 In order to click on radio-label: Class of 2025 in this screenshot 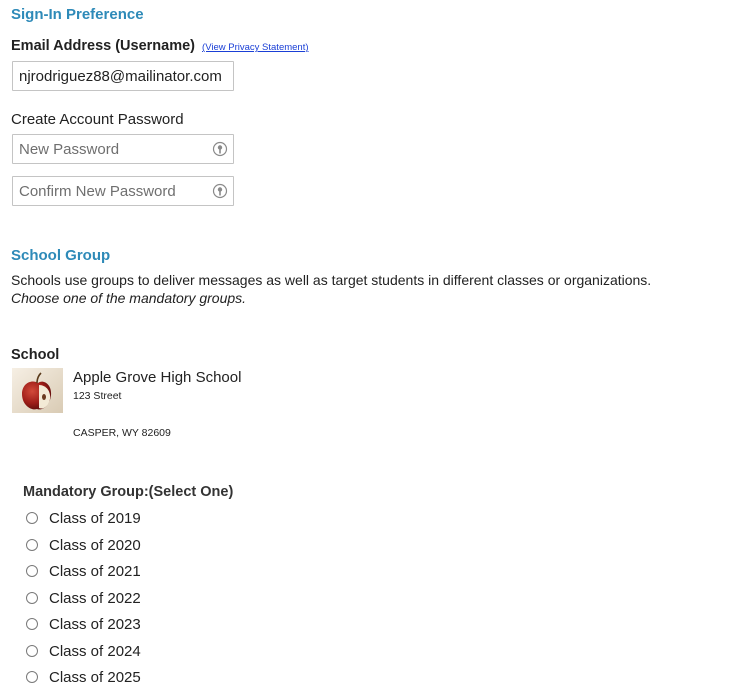, I will do `click(95, 677)`.